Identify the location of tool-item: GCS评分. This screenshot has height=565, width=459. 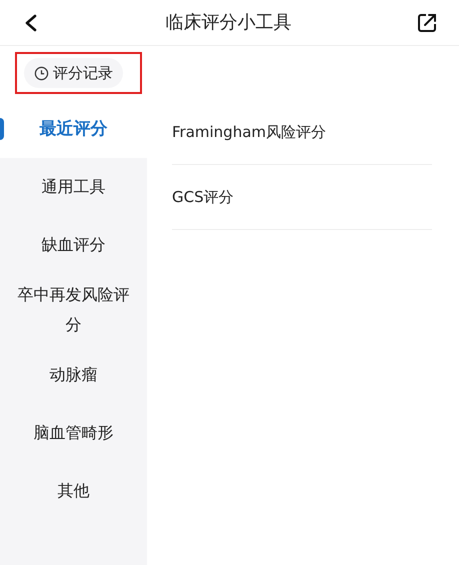
(302, 197).